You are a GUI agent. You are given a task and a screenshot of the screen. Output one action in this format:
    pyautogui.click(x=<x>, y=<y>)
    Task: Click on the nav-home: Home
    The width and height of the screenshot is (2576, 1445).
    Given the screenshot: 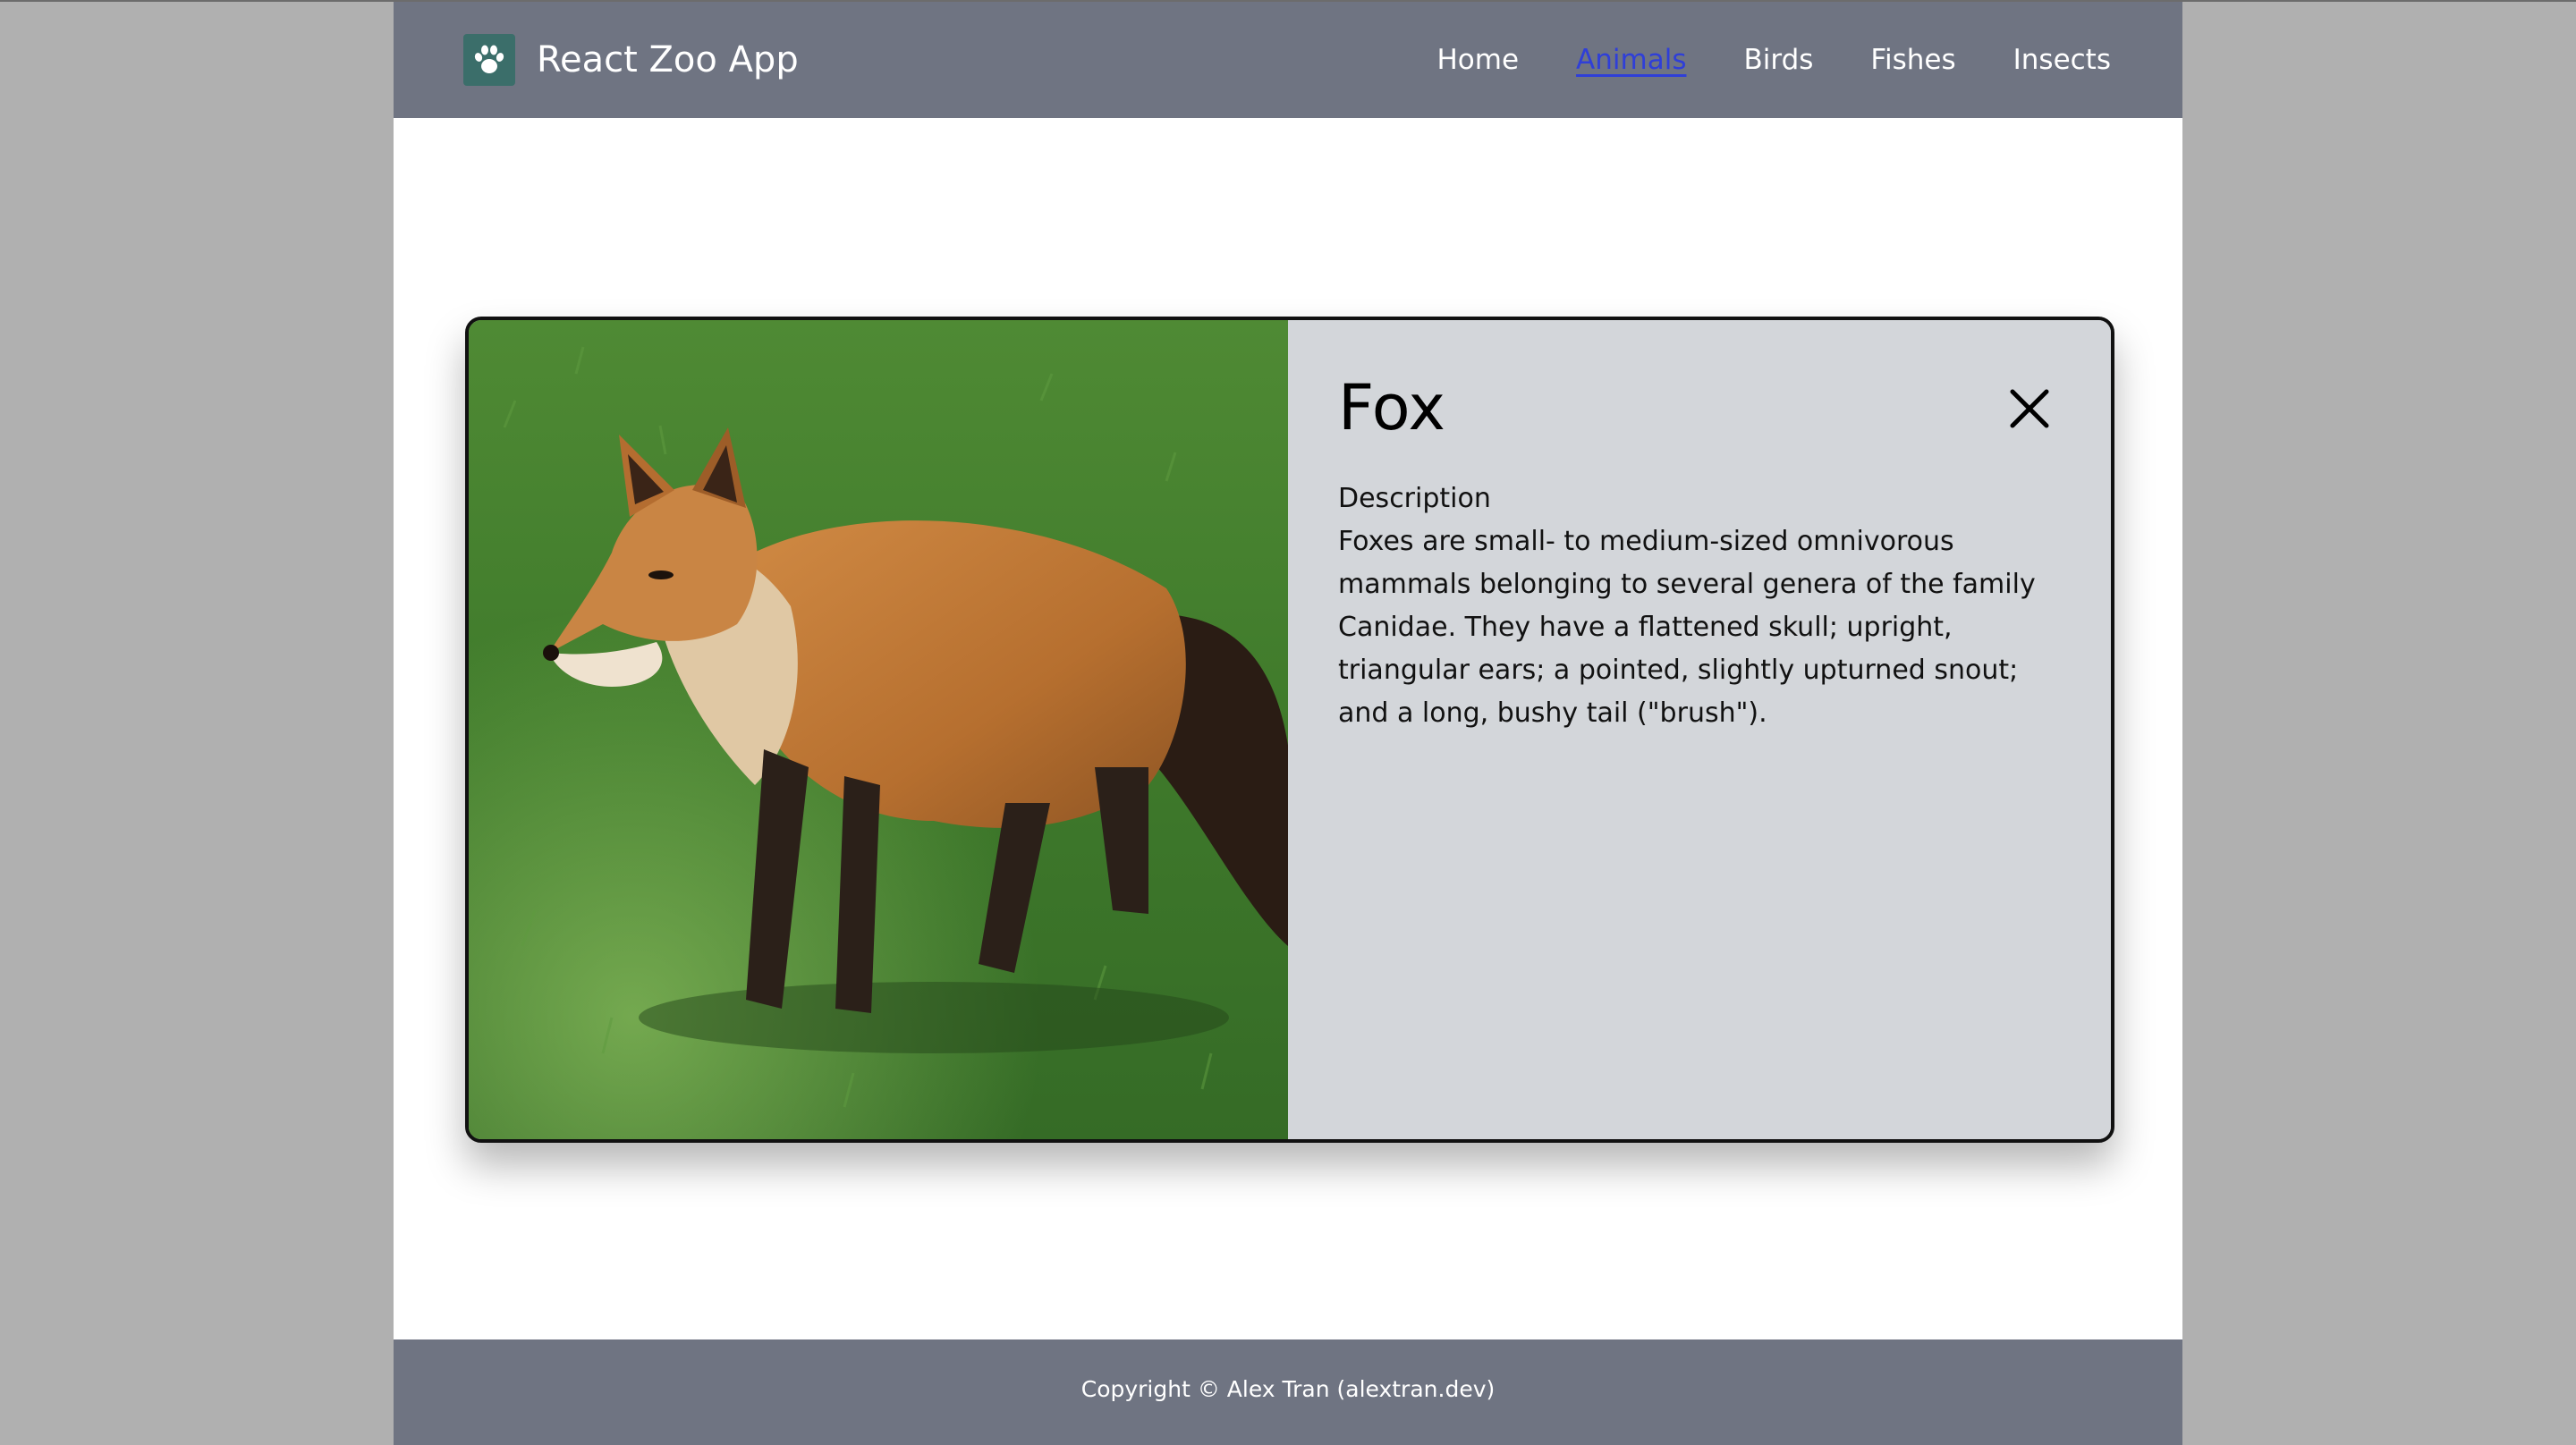 What is the action you would take?
    pyautogui.click(x=1478, y=60)
    